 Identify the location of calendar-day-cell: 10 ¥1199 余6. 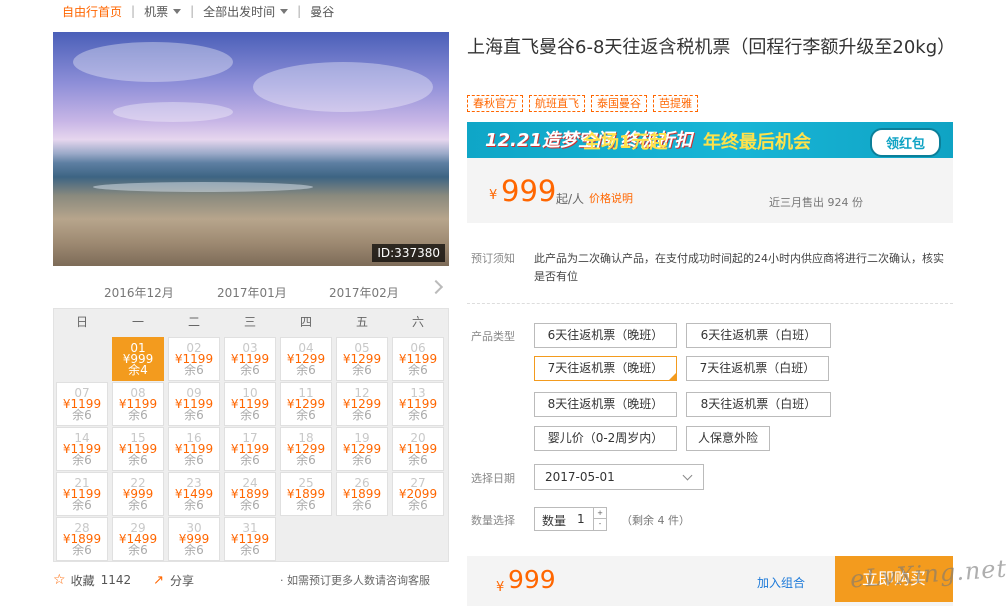
(250, 404).